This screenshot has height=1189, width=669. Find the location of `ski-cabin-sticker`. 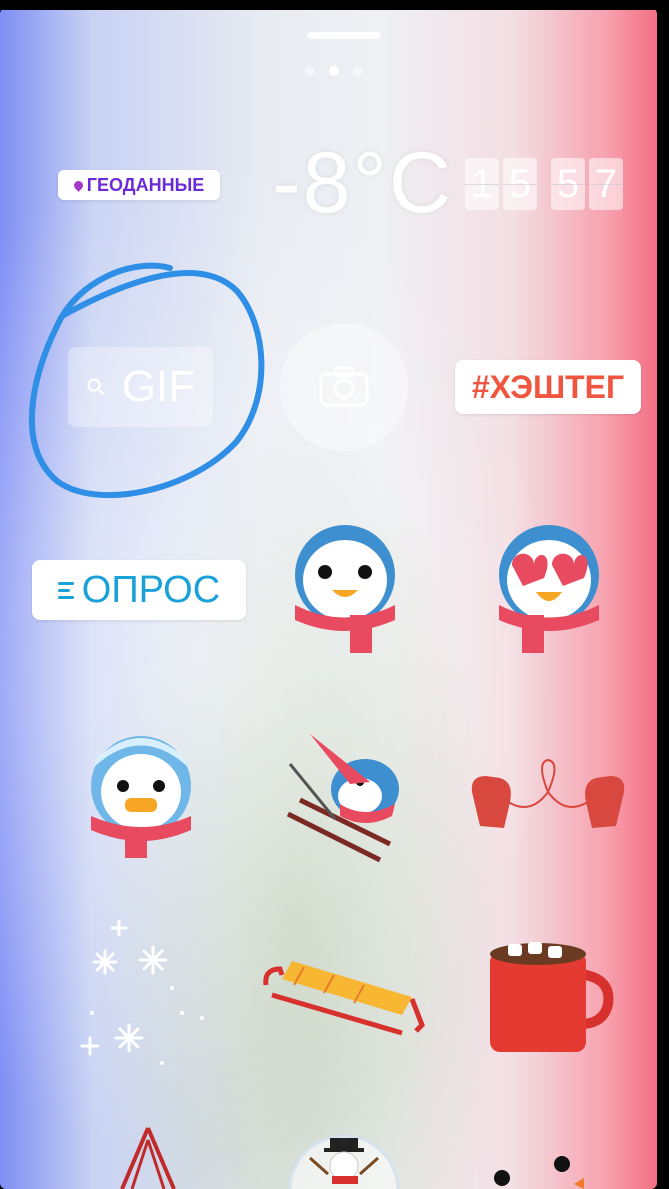

ski-cabin-sticker is located at coordinates (148, 1157).